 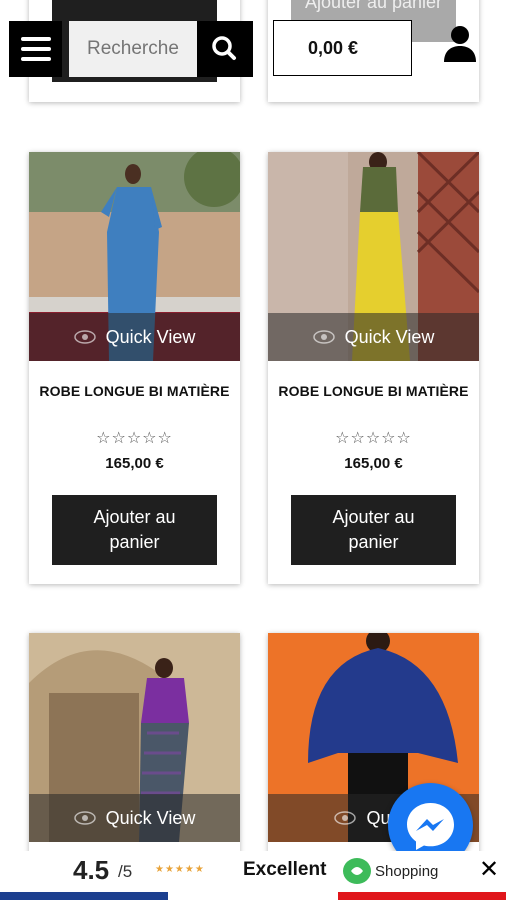 I want to click on flag-stripe-blue, so click(x=84, y=896).